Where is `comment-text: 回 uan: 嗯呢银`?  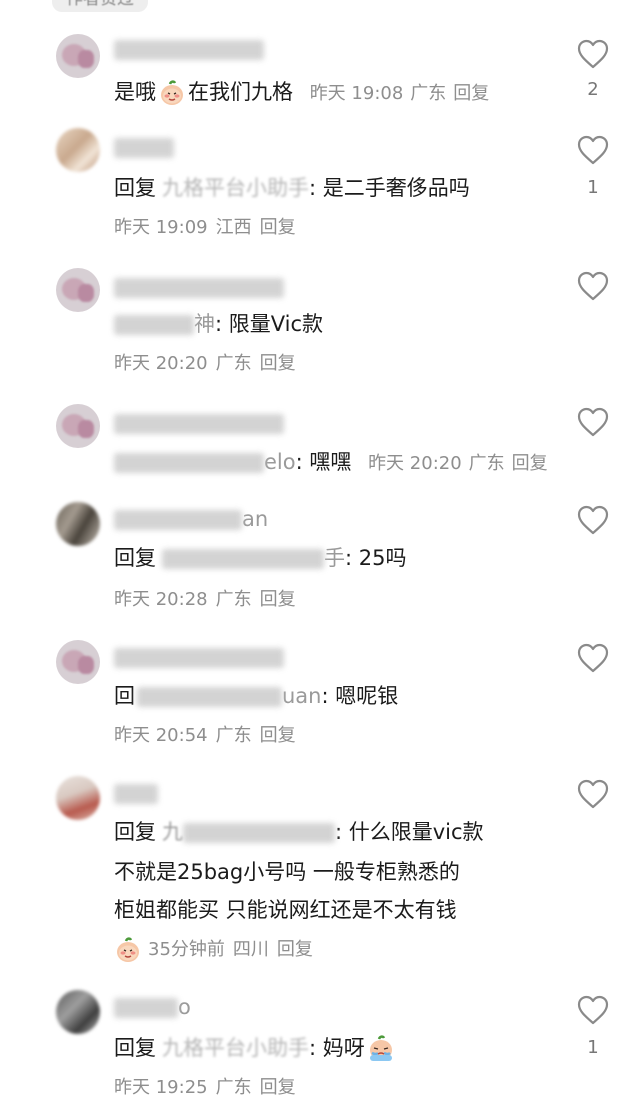
comment-text: 回 uan: 嗯呢银 is located at coordinates (256, 696).